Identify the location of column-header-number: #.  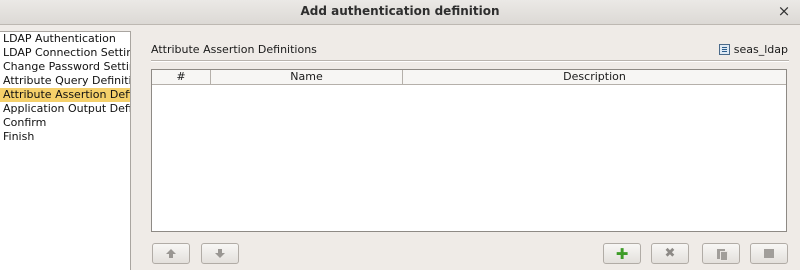
(181, 77).